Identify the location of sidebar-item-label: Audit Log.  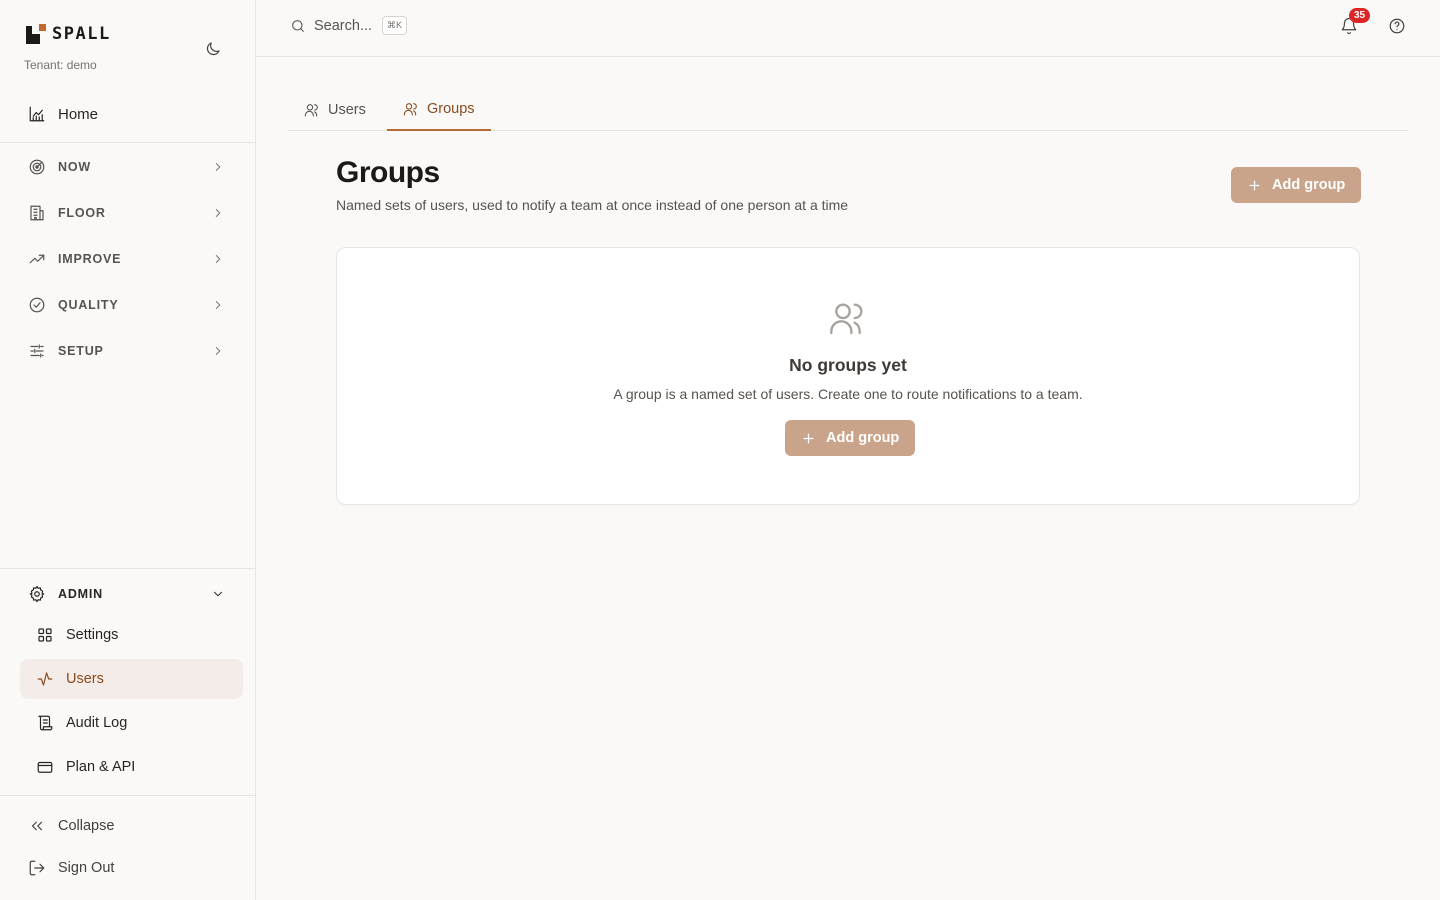
(97, 723).